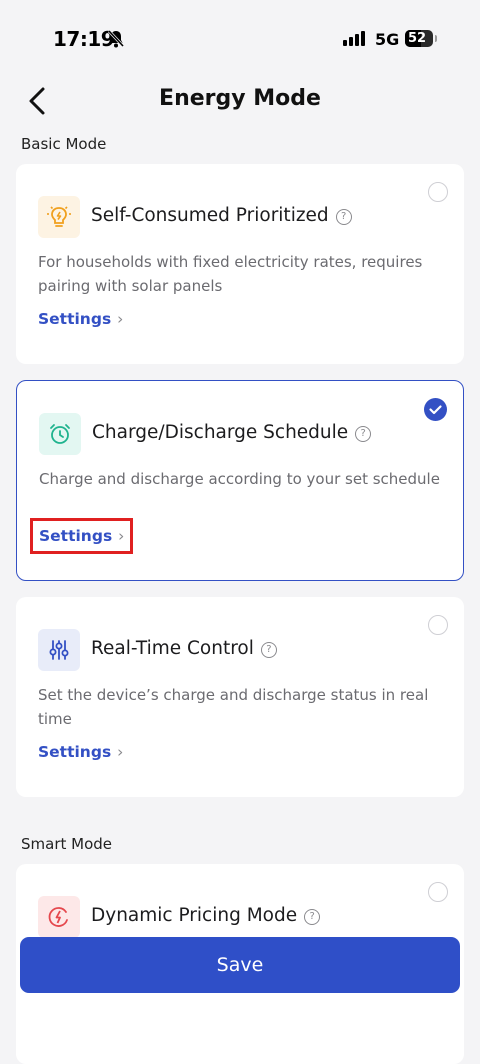 Image resolution: width=480 pixels, height=1064 pixels. I want to click on mode-title-text: Real-Time Control, so click(172, 648).